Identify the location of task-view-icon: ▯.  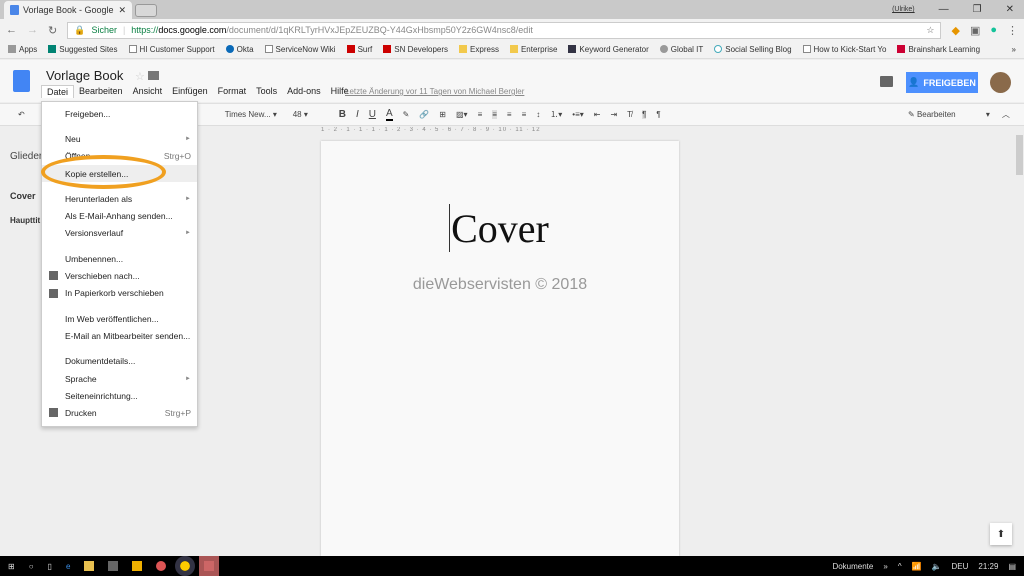
(50, 566).